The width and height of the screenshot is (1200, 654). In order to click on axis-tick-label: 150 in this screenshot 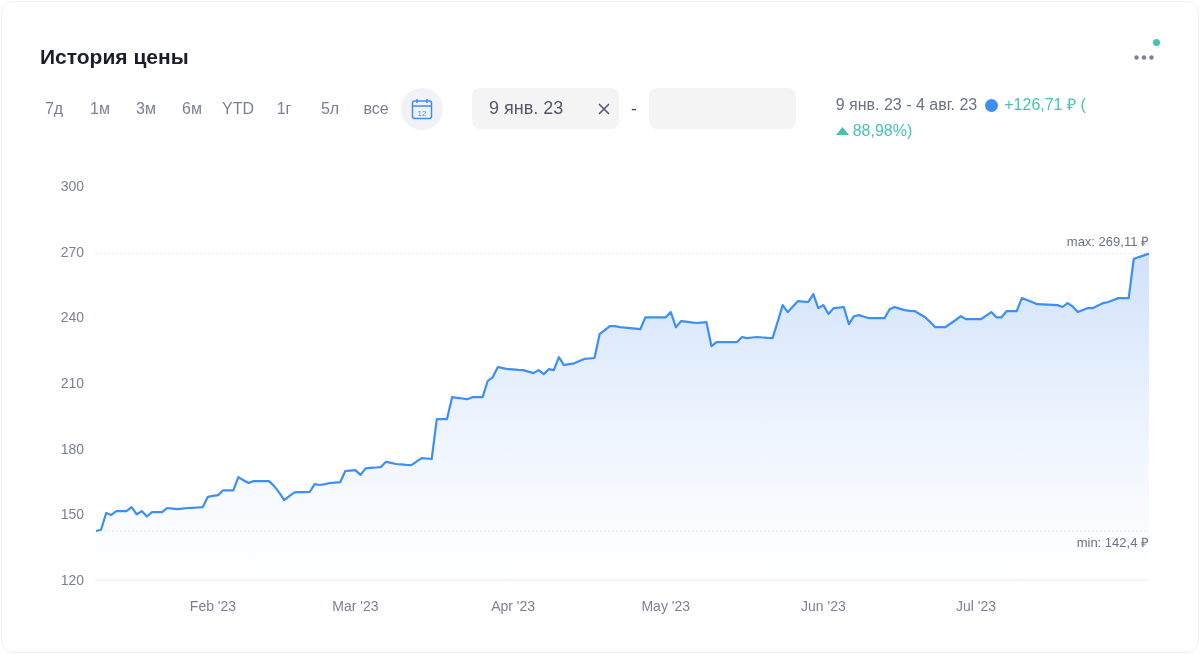, I will do `click(72, 514)`.